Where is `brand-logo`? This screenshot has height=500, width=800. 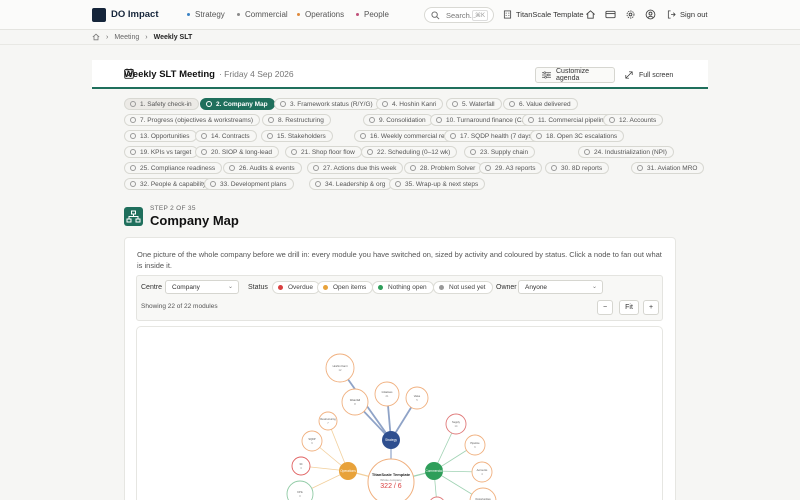
brand-logo is located at coordinates (99, 15).